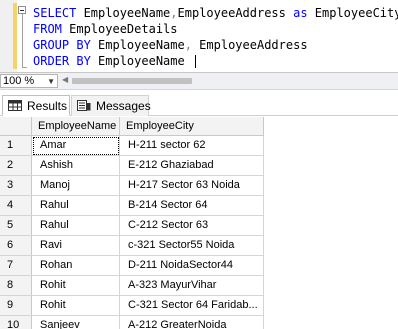 The width and height of the screenshot is (398, 329). What do you see at coordinates (16, 306) in the screenshot?
I see `row-number: 9` at bounding box center [16, 306].